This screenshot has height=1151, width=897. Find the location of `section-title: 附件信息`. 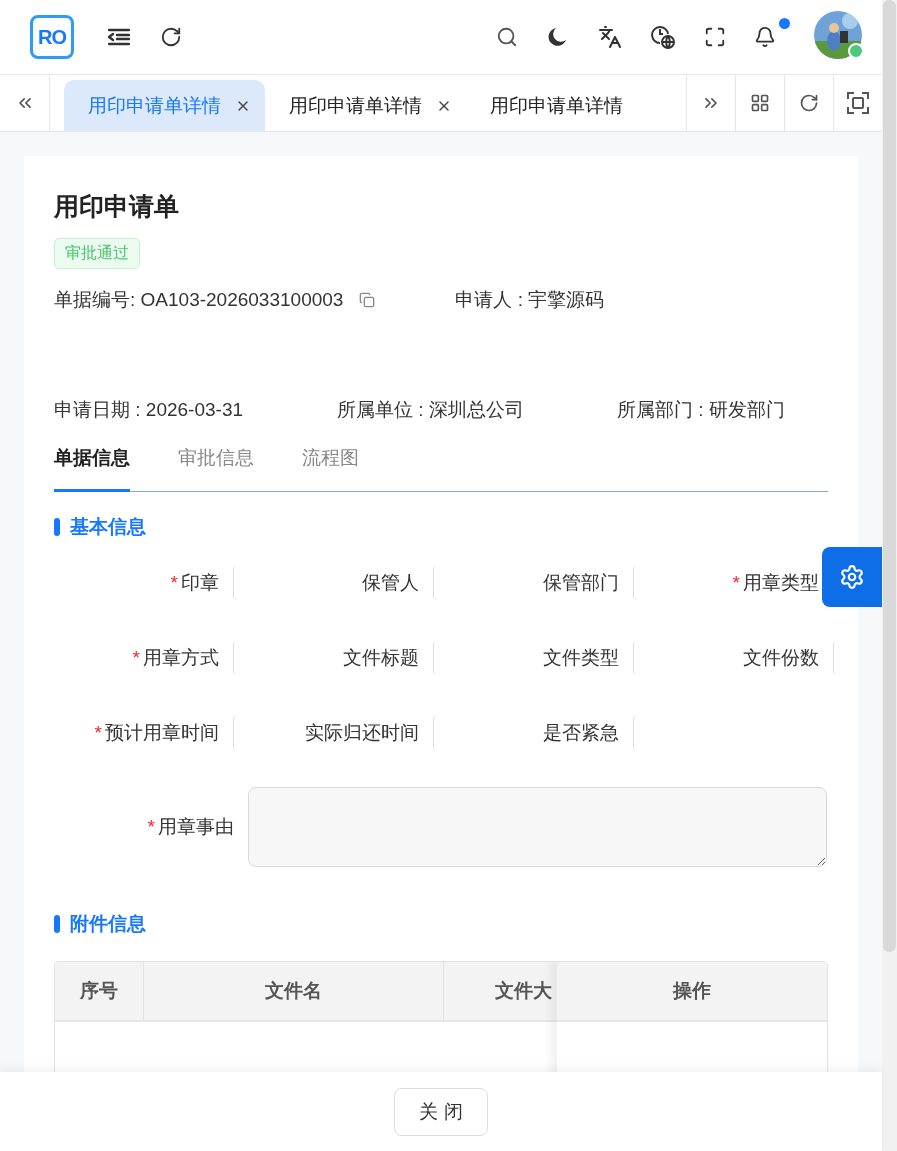

section-title: 附件信息 is located at coordinates (108, 924).